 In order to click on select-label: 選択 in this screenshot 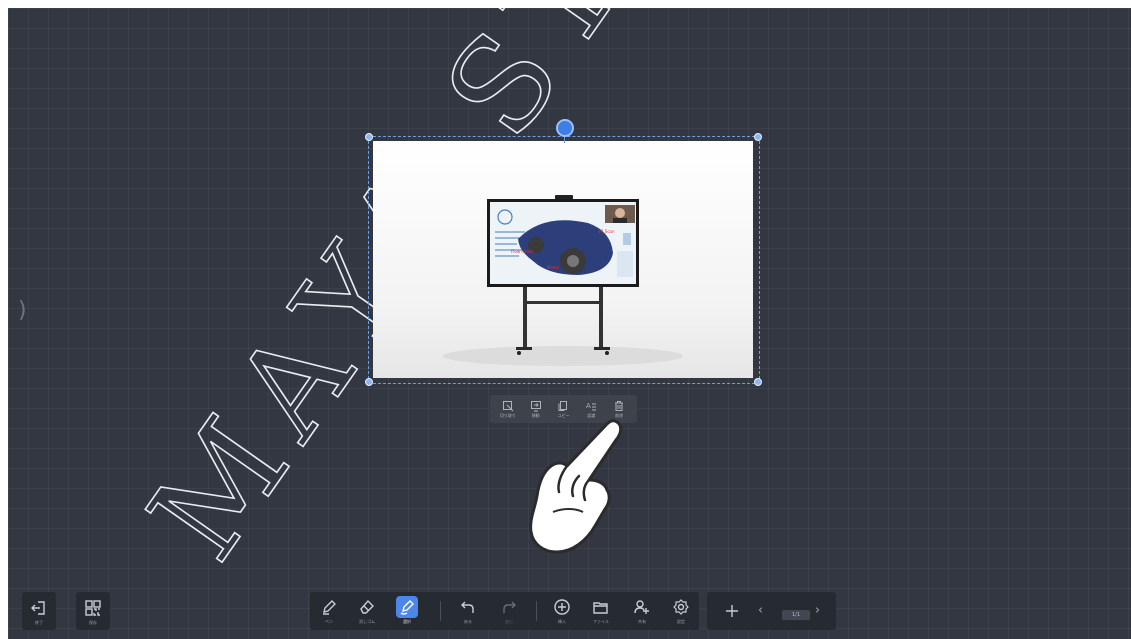, I will do `click(407, 621)`.